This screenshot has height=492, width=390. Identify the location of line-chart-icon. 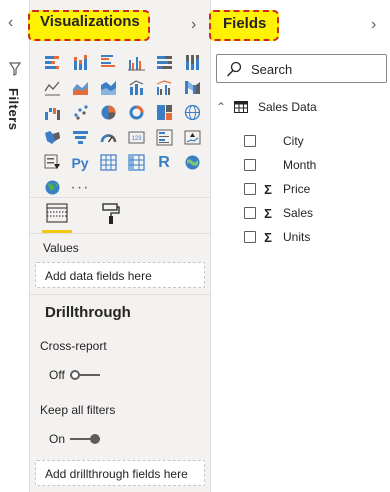
(52, 87).